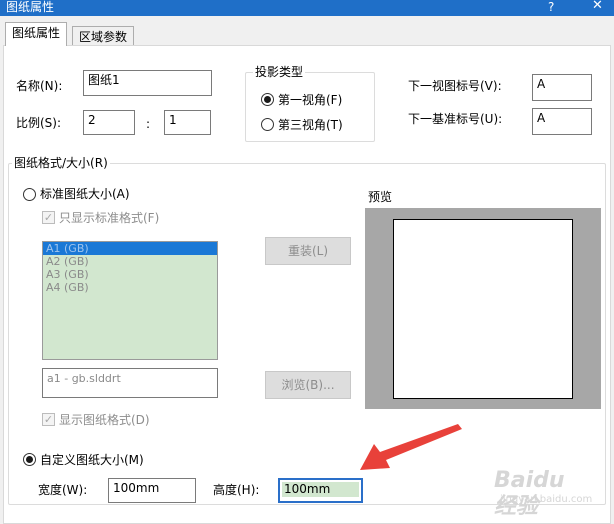  I want to click on scale-numerator-input: 2, so click(109, 122).